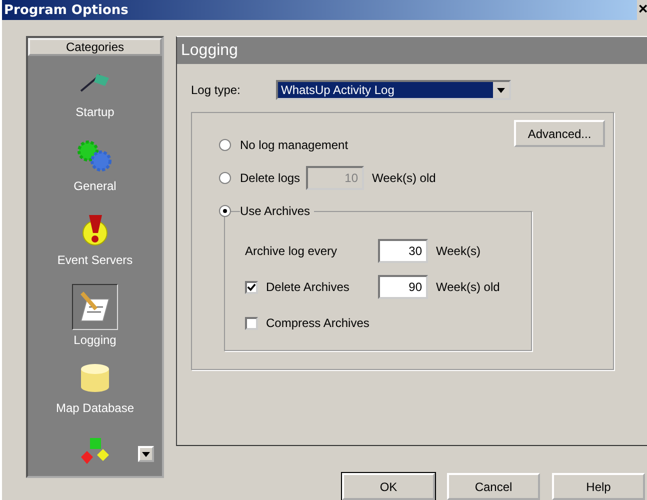 This screenshot has height=500, width=647. I want to click on unit-label: Week(s), so click(458, 251).